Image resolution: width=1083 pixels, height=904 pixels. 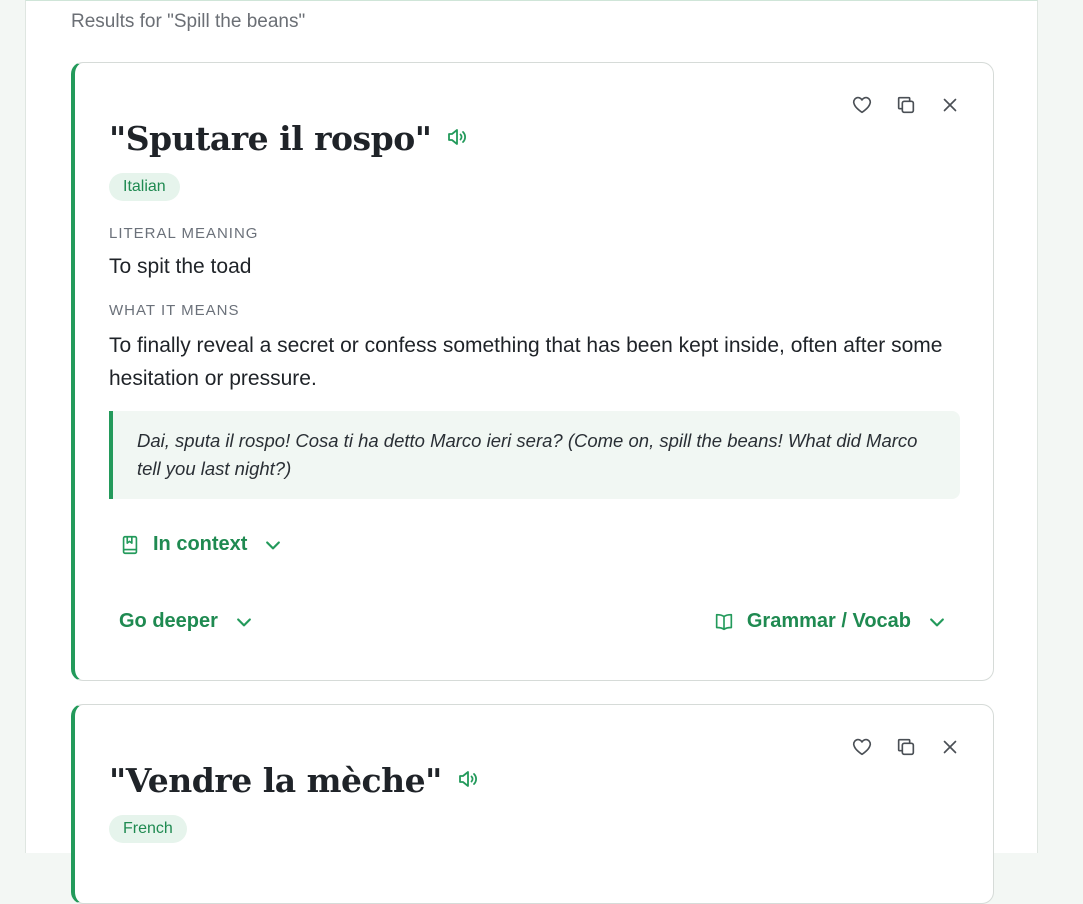 I want to click on language-badge: French, so click(x=148, y=829).